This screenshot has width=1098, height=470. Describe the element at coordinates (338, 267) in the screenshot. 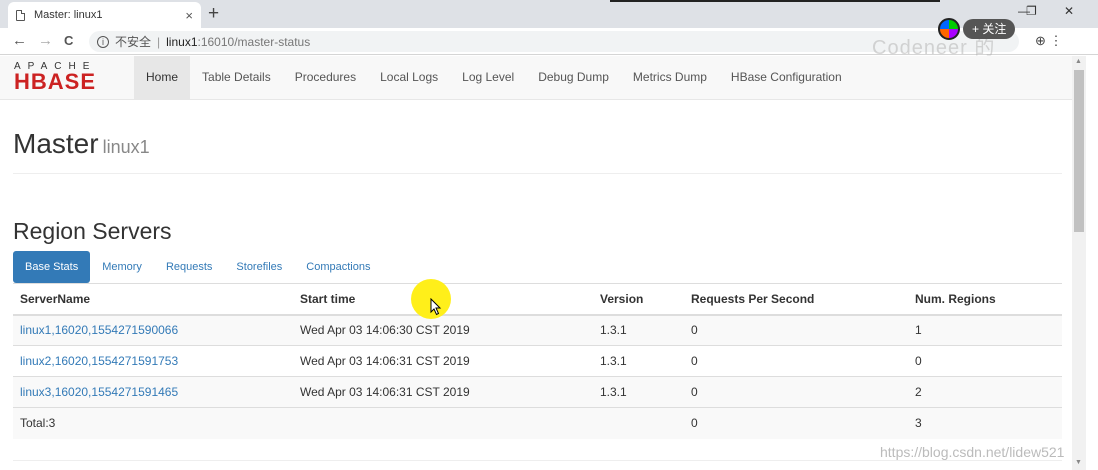

I see `tab-compactions: Compactions` at that location.